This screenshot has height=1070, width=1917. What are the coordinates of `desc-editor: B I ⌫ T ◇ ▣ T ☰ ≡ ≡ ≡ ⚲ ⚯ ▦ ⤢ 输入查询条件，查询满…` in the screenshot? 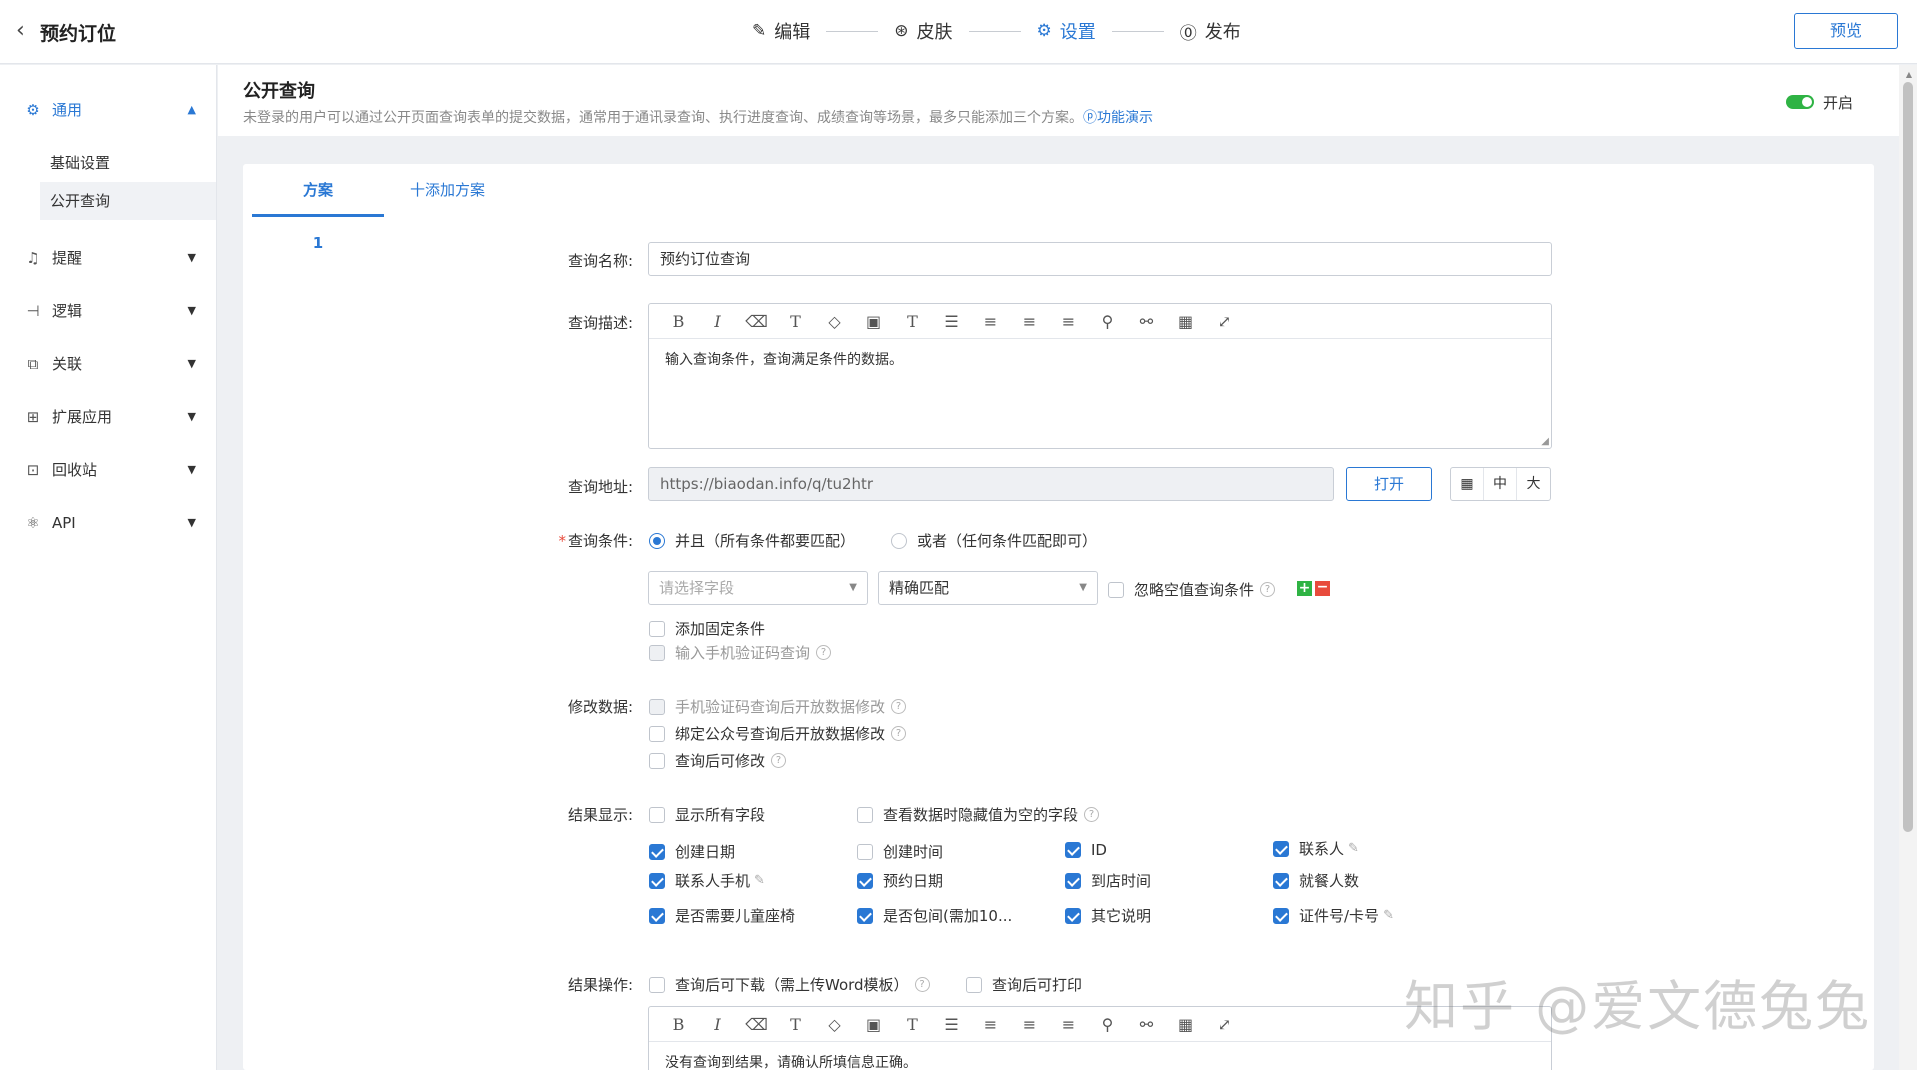 It's located at (1100, 376).